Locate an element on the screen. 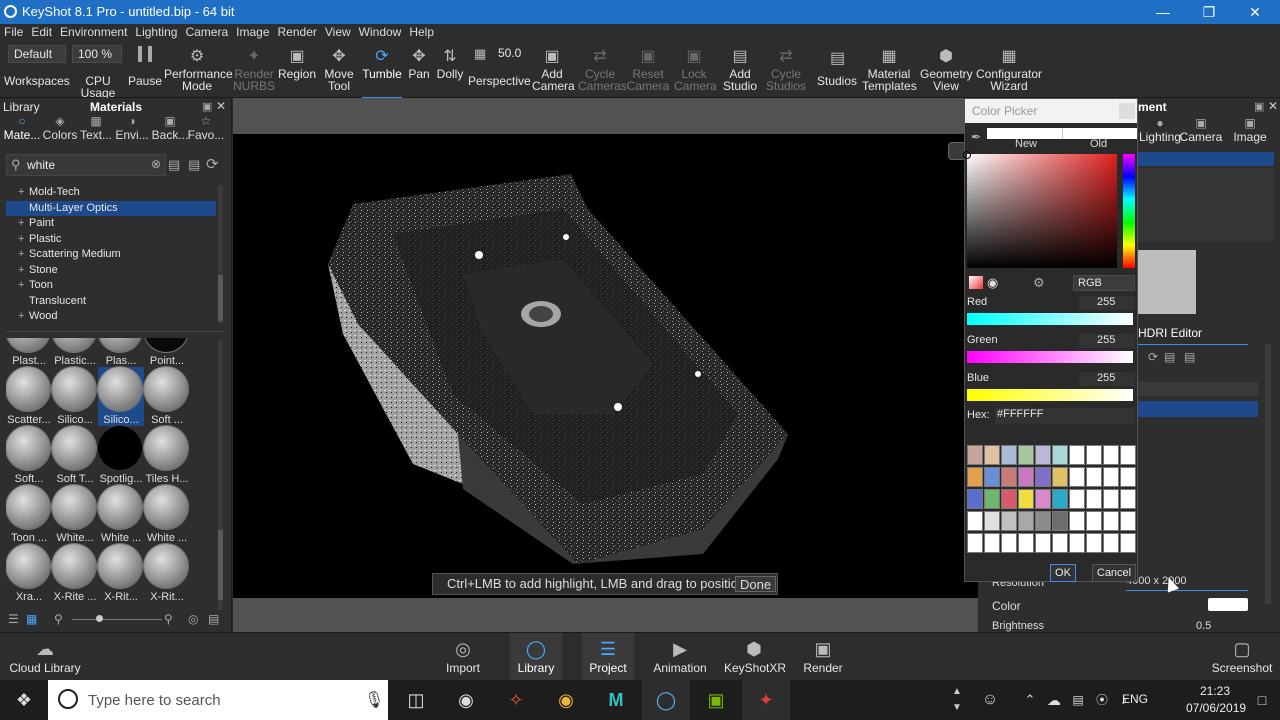  keyshot-taskbar-icon: ◯ is located at coordinates (666, 700).